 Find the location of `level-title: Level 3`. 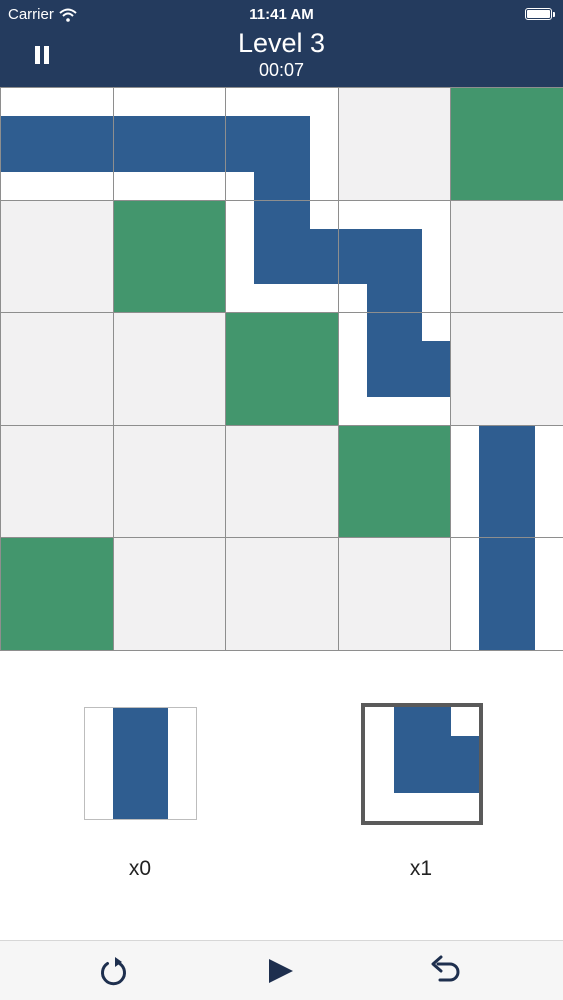

level-title: Level 3 is located at coordinates (281, 43).